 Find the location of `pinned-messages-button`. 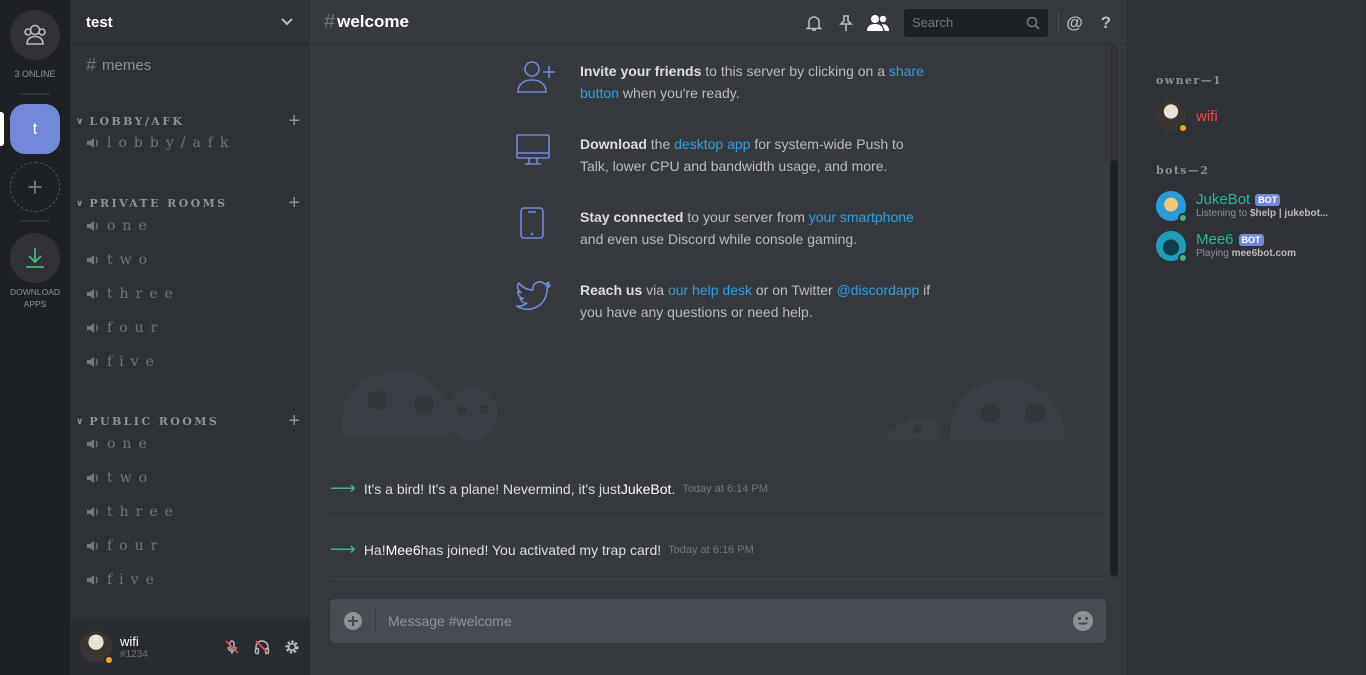

pinned-messages-button is located at coordinates (846, 23).